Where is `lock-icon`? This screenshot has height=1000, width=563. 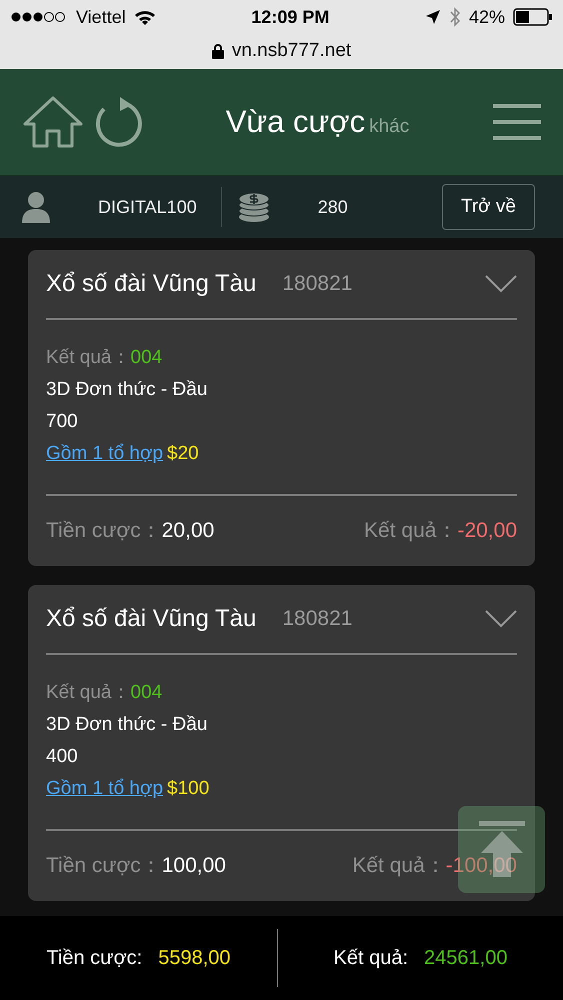
lock-icon is located at coordinates (218, 51).